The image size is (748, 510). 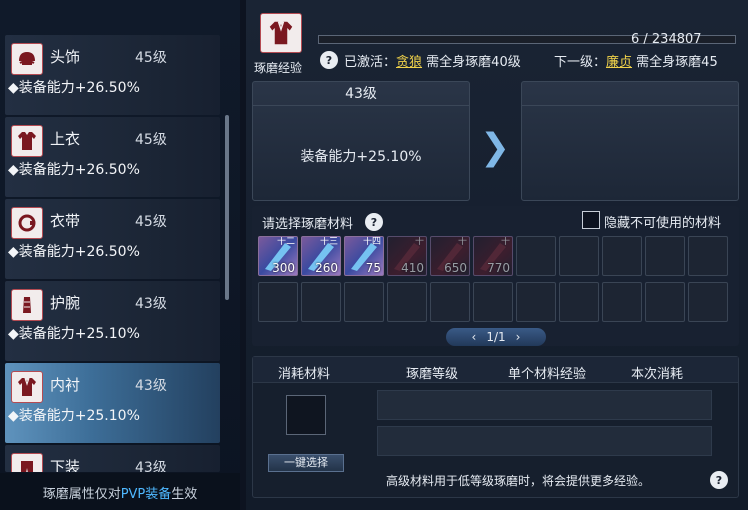 What do you see at coordinates (112, 458) in the screenshot?
I see `slot-item-5: 下装 43级` at bounding box center [112, 458].